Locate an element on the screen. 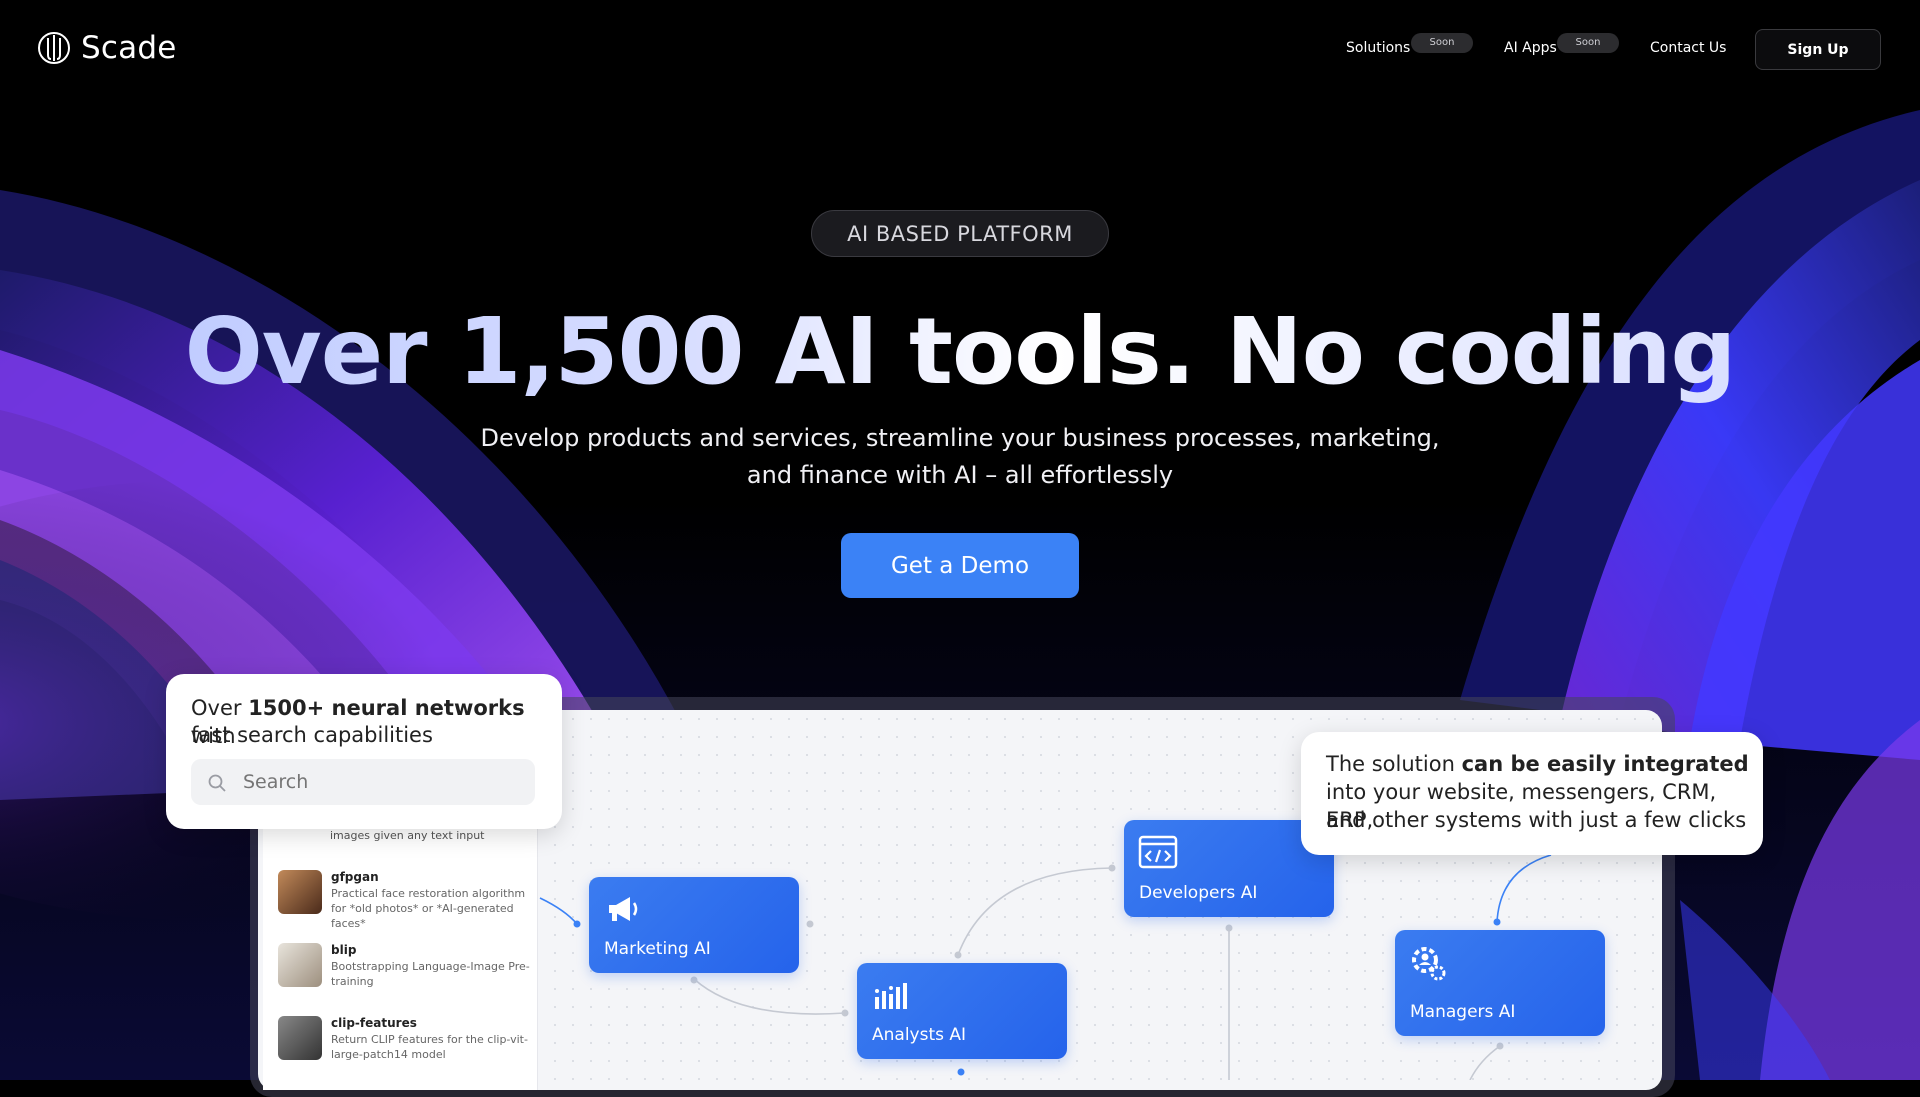 This screenshot has height=1097, width=1920. callout-line3: and other systems with just a few clicks is located at coordinates (1536, 820).